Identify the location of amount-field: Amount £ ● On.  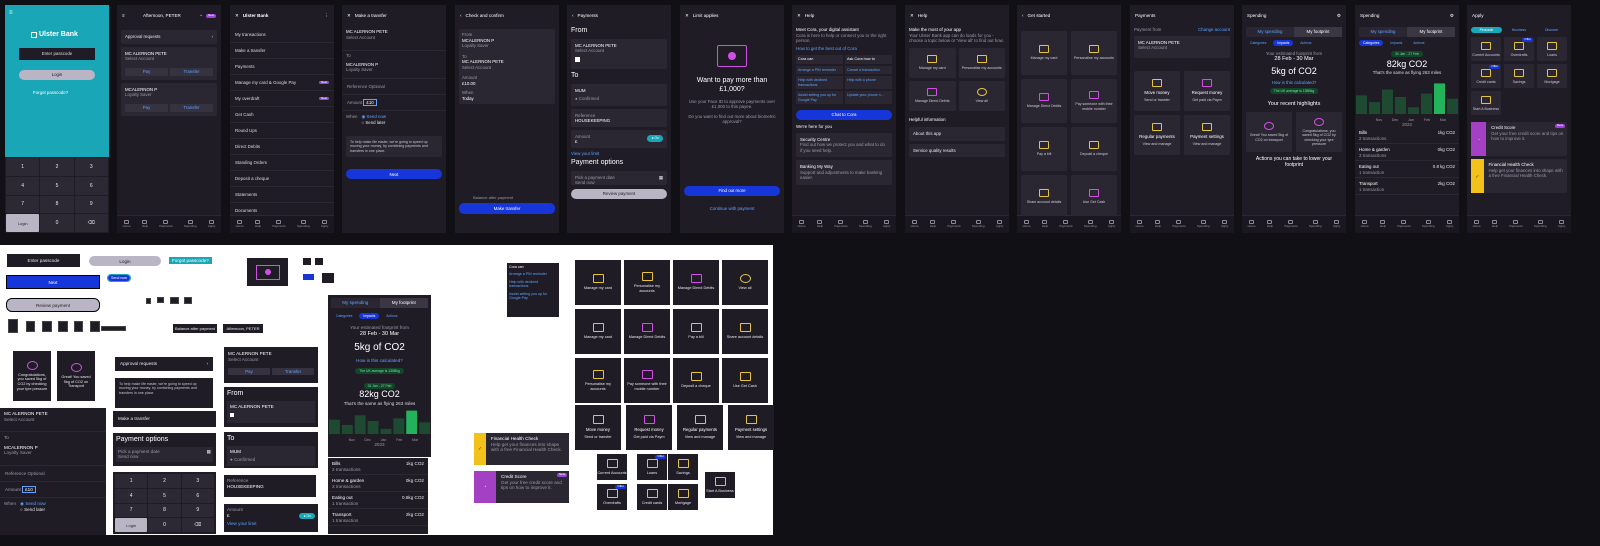
(619, 138).